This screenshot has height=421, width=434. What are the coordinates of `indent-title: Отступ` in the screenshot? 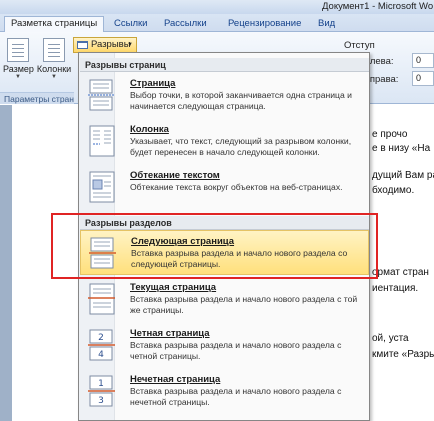 It's located at (359, 45).